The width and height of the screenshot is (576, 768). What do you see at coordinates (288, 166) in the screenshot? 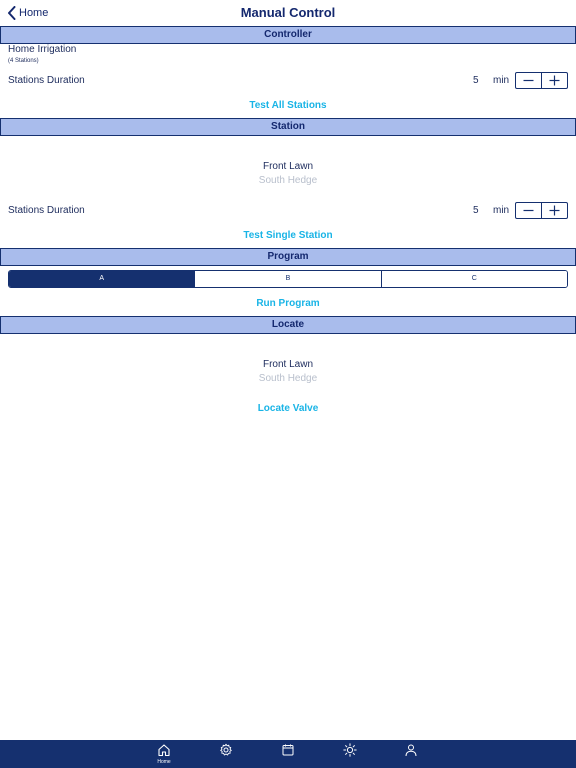
I see `station-picker-selected: Front Lawn` at bounding box center [288, 166].